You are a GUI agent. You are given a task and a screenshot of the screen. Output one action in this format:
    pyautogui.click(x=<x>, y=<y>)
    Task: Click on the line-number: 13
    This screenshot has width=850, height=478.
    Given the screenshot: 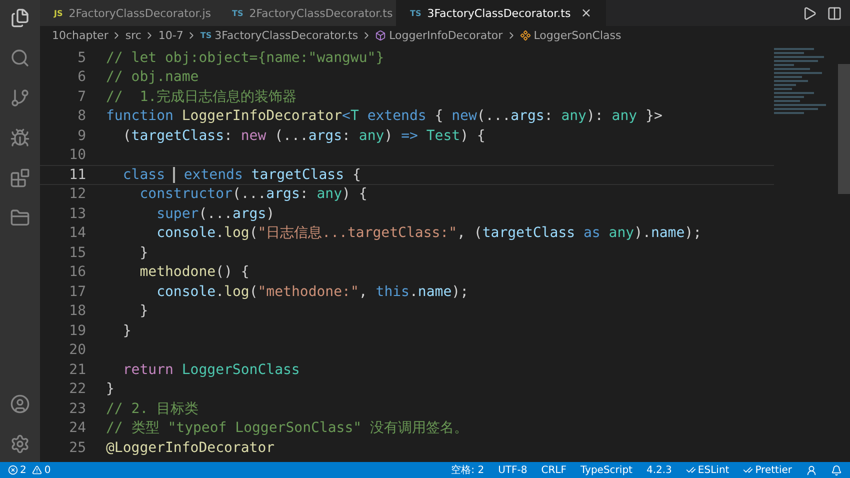 What is the action you would take?
    pyautogui.click(x=77, y=214)
    